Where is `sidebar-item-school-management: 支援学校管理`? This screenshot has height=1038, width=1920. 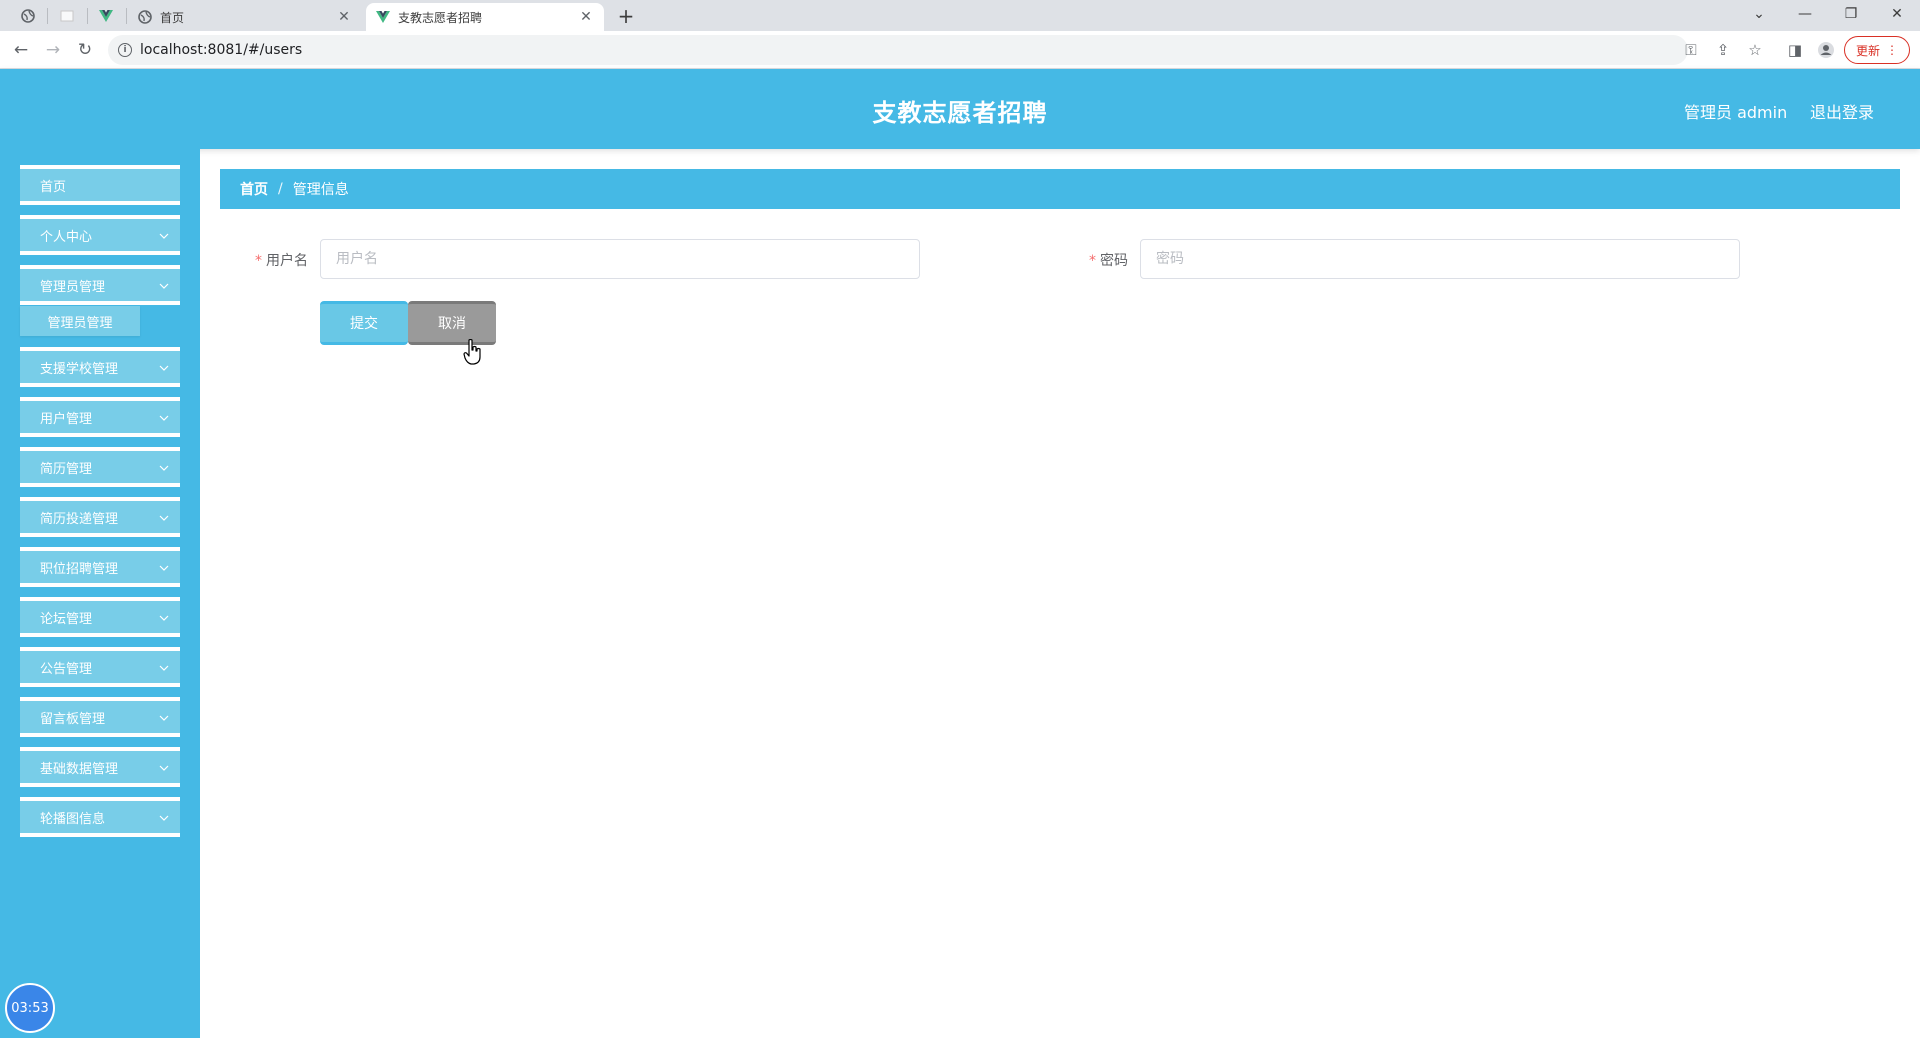
sidebar-item-school-management: 支援学校管理 is located at coordinates (100, 367).